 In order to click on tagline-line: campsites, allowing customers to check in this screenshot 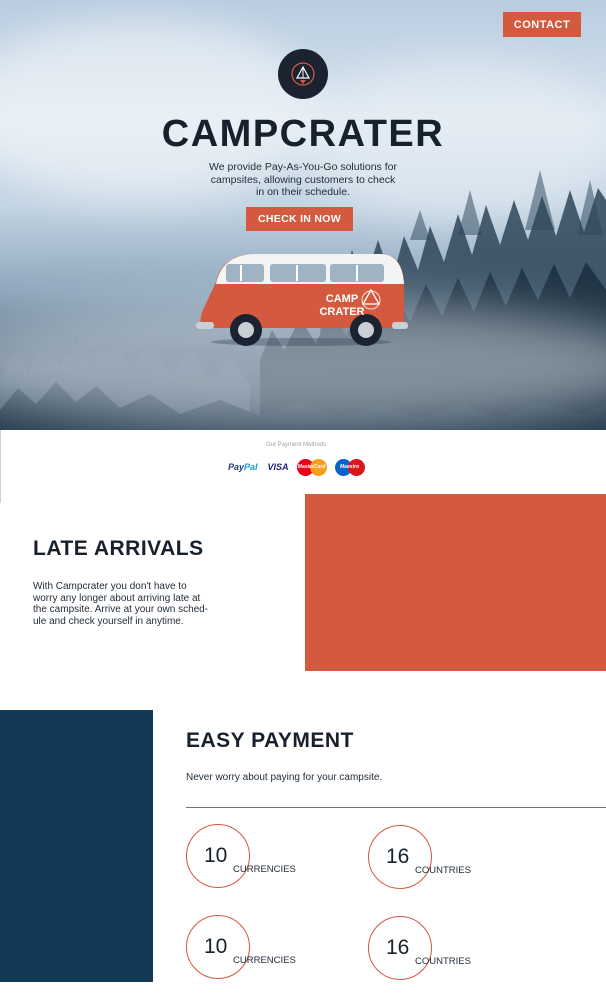, I will do `click(303, 179)`.